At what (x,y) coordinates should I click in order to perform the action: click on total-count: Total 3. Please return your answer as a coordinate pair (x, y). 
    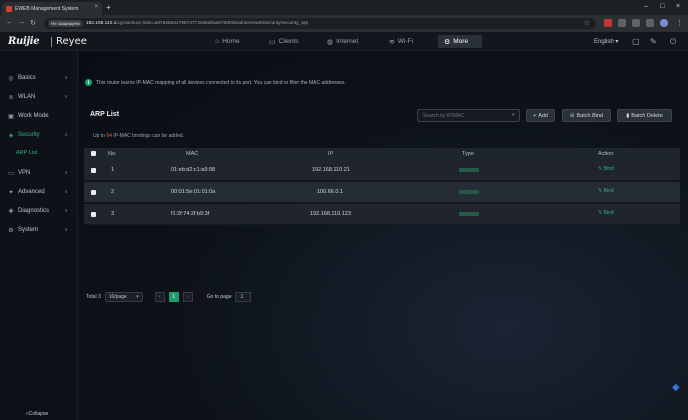
    Looking at the image, I should click on (93, 297).